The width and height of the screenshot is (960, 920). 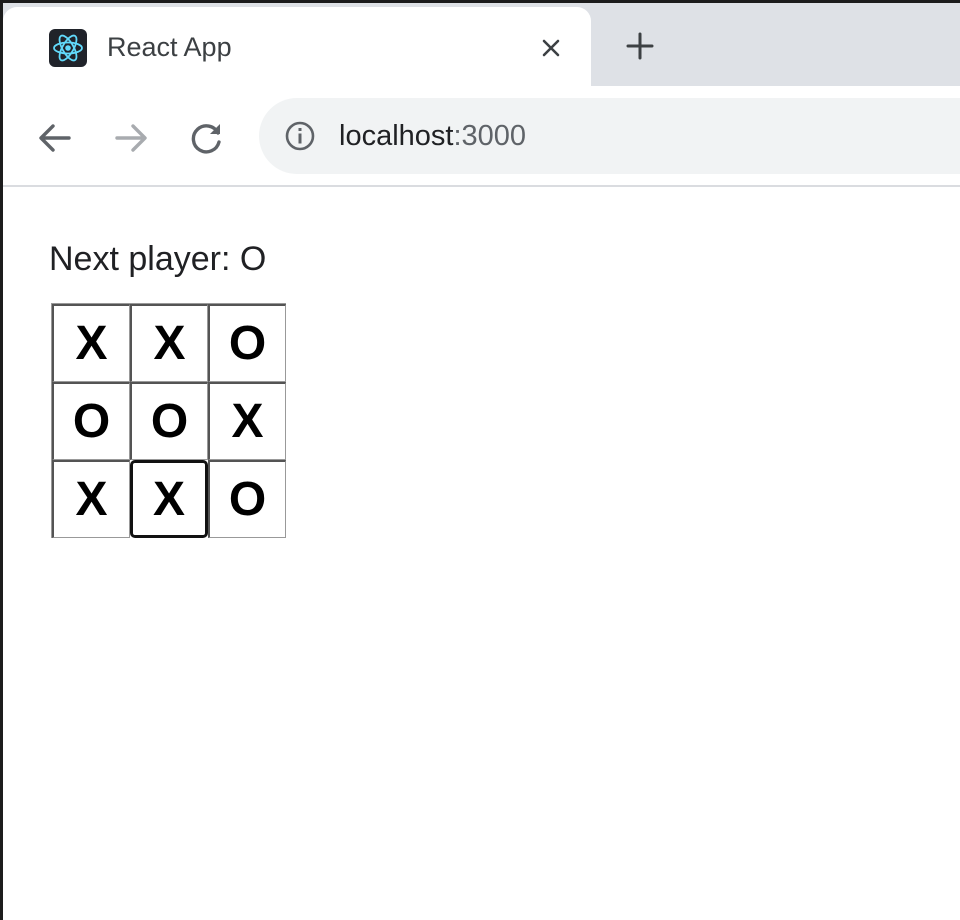 What do you see at coordinates (91, 421) in the screenshot?
I see `square-3: O` at bounding box center [91, 421].